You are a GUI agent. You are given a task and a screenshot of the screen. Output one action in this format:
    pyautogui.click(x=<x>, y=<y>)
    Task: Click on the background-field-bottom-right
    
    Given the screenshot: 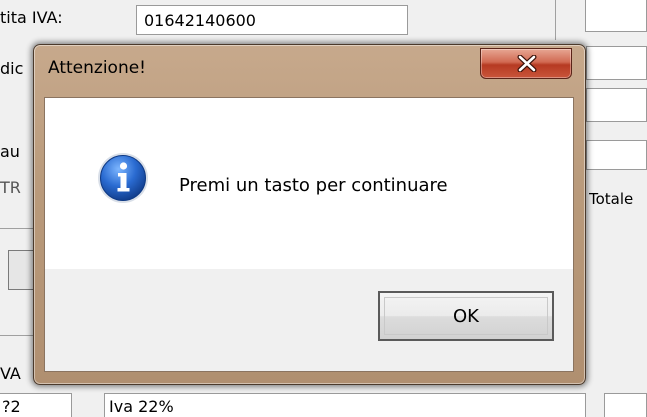 What is the action you would take?
    pyautogui.click(x=625, y=405)
    